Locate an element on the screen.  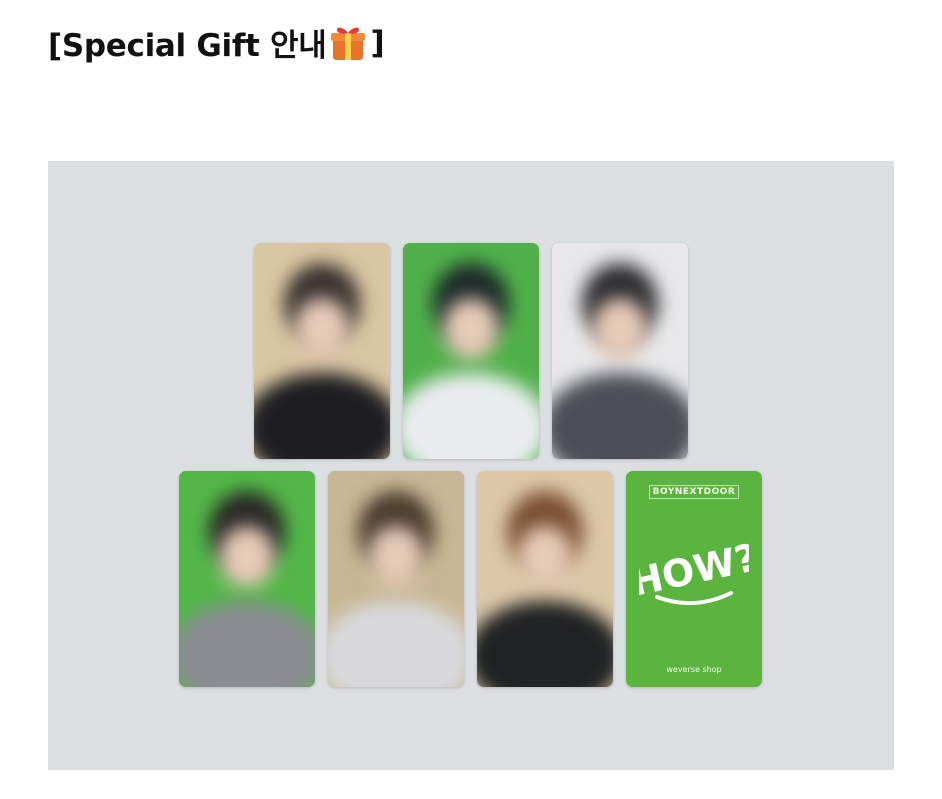
album-logo-art: HOW? is located at coordinates (694, 570).